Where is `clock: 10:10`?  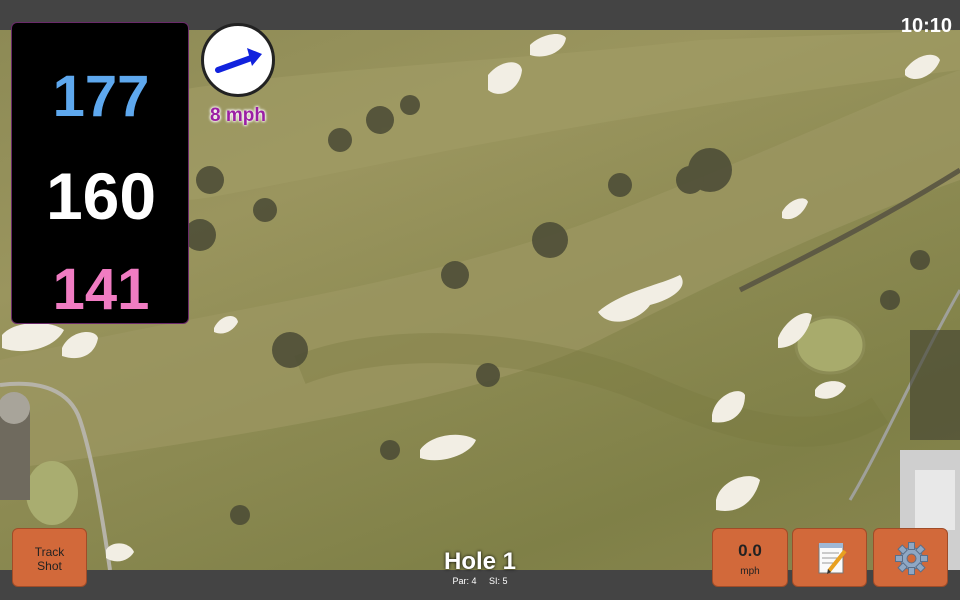 clock: 10:10 is located at coordinates (926, 26).